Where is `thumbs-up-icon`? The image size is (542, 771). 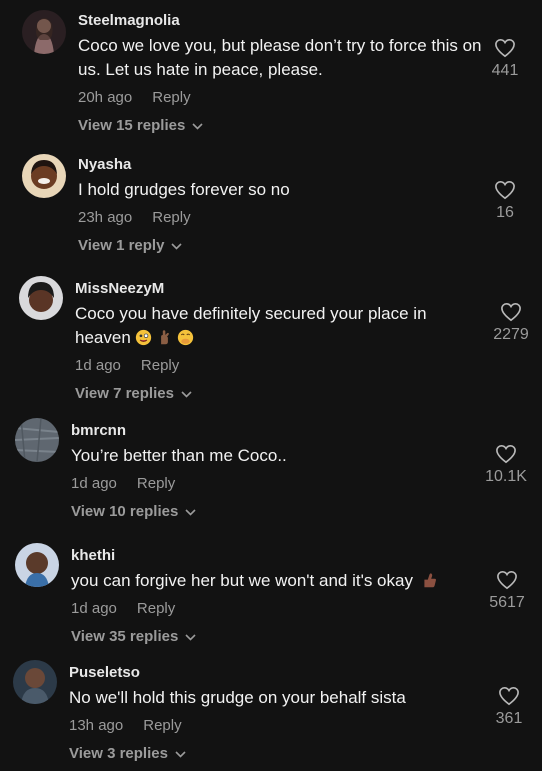
thumbs-up-icon is located at coordinates (429, 580).